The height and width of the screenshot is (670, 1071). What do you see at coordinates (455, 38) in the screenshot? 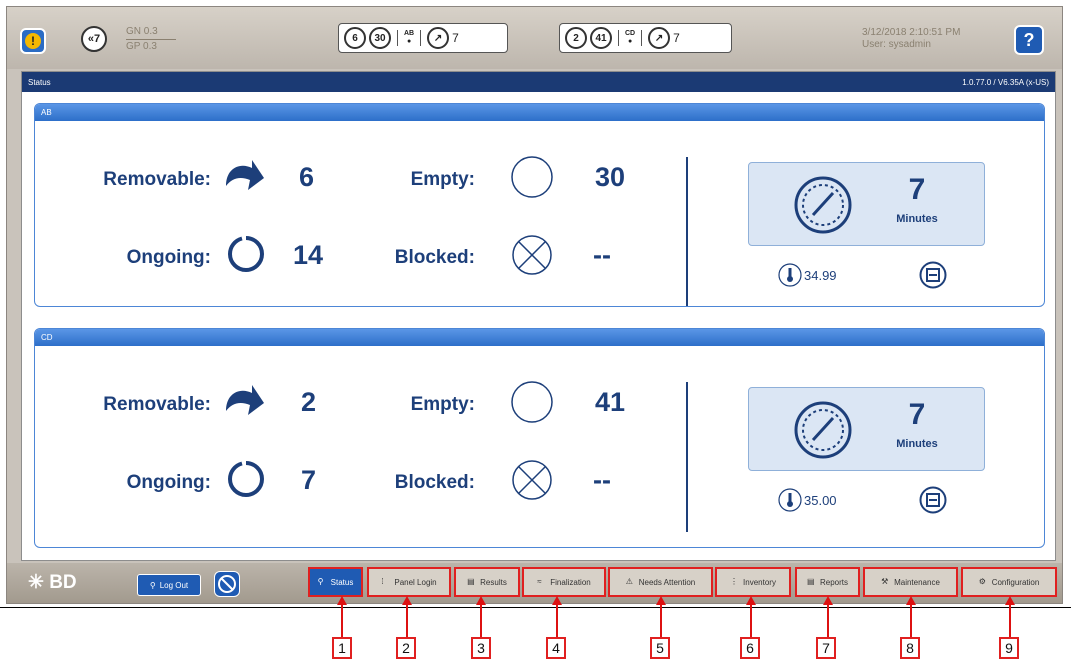
I see `ab-minutes: 7` at bounding box center [455, 38].